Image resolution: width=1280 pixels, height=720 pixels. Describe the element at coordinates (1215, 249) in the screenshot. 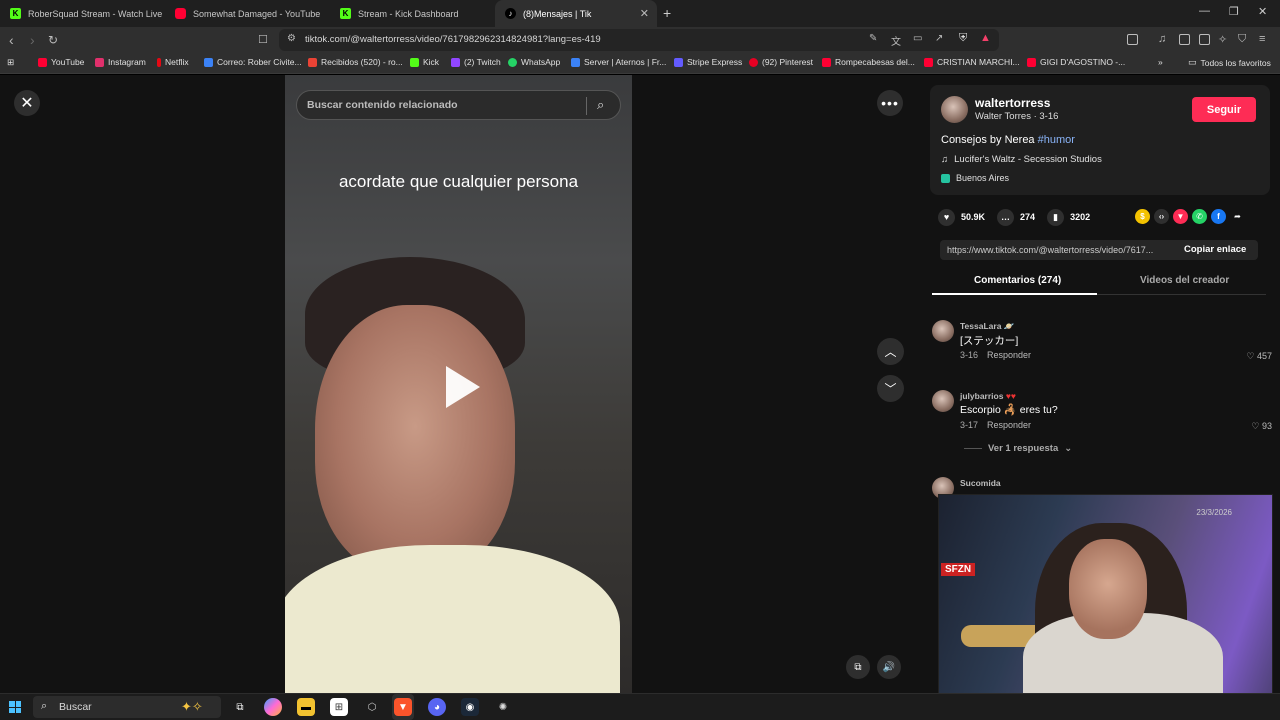

I see `copy-link-button: Copiar enlace` at that location.